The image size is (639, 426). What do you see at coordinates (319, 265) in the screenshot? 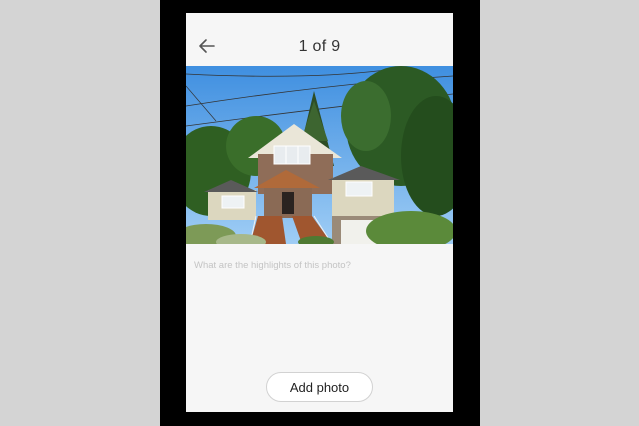
I see `photo-highlights-input` at bounding box center [319, 265].